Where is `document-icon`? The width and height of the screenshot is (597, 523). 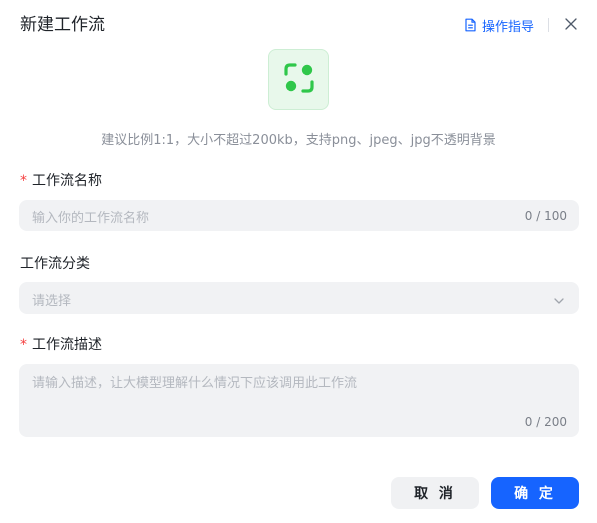 document-icon is located at coordinates (470, 25).